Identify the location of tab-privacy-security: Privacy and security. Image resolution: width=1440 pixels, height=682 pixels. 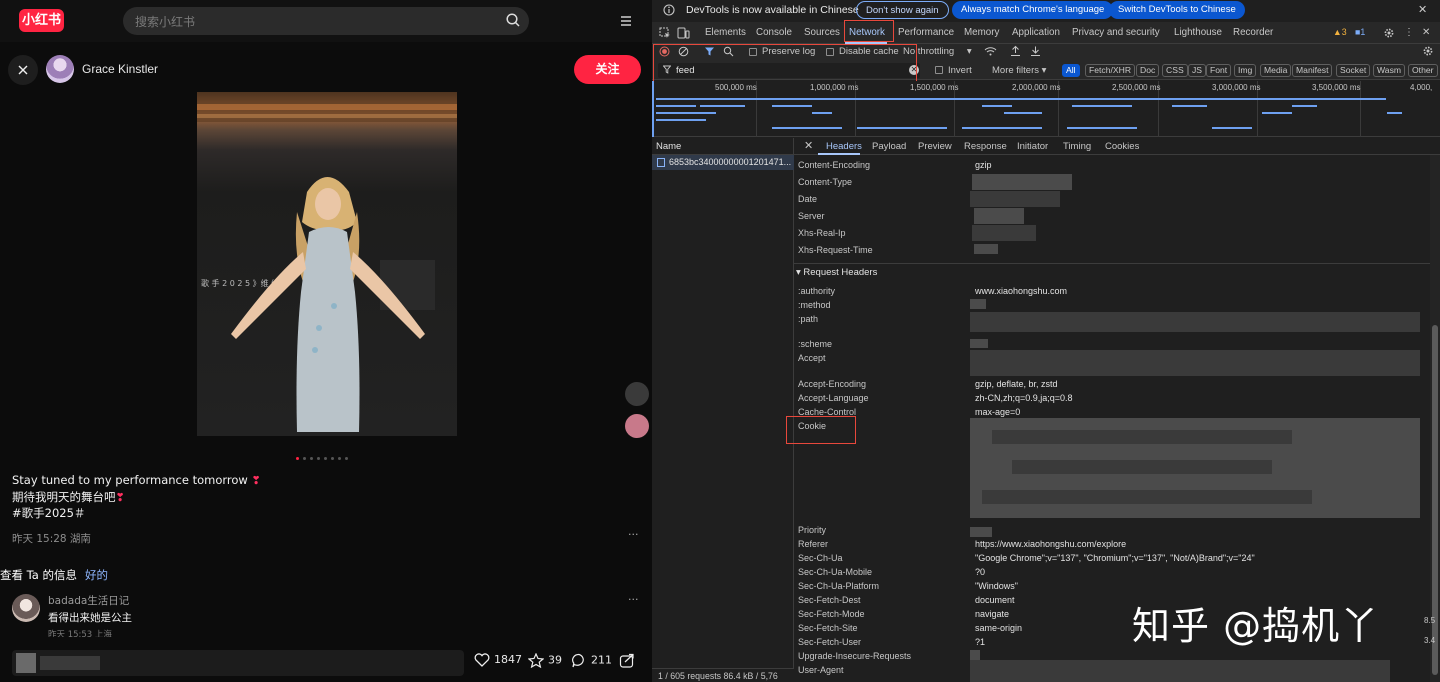
(1116, 32).